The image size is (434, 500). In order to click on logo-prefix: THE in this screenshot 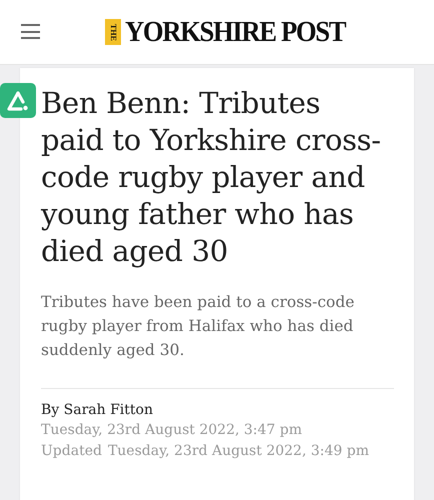, I will do `click(113, 32)`.